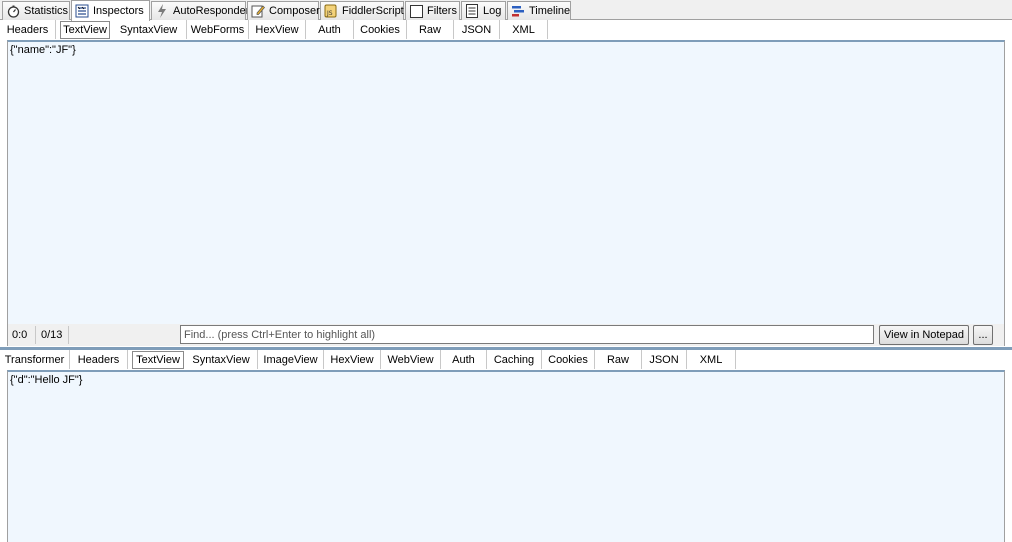 This screenshot has height=542, width=1012. I want to click on tab-label: Timeline, so click(550, 11).